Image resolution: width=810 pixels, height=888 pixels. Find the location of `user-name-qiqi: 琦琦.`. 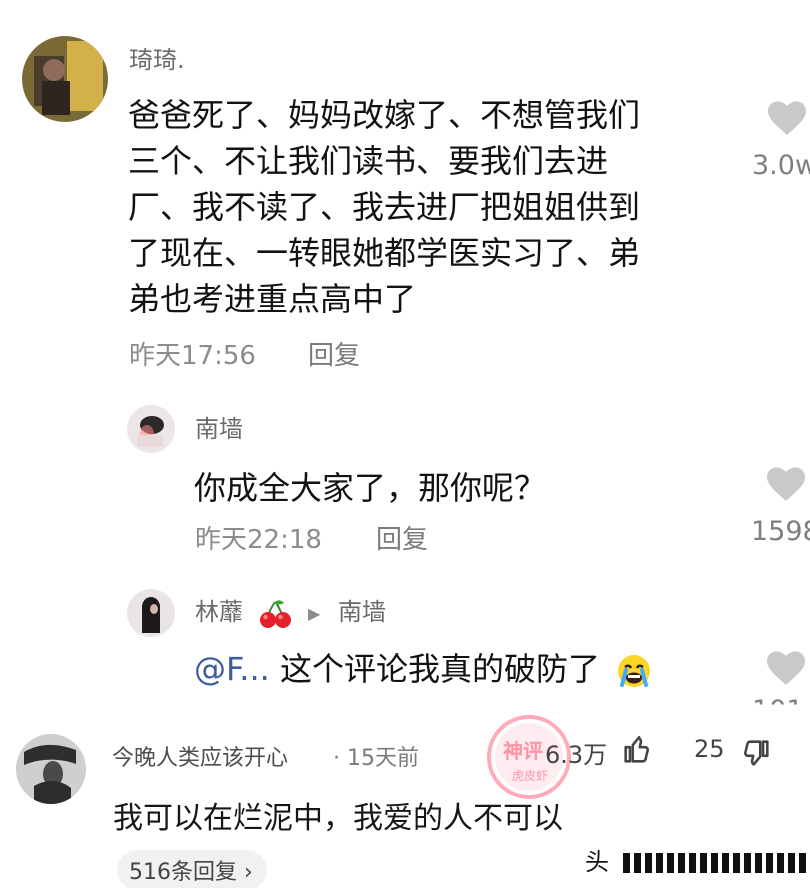

user-name-qiqi: 琦琦. is located at coordinates (157, 60).